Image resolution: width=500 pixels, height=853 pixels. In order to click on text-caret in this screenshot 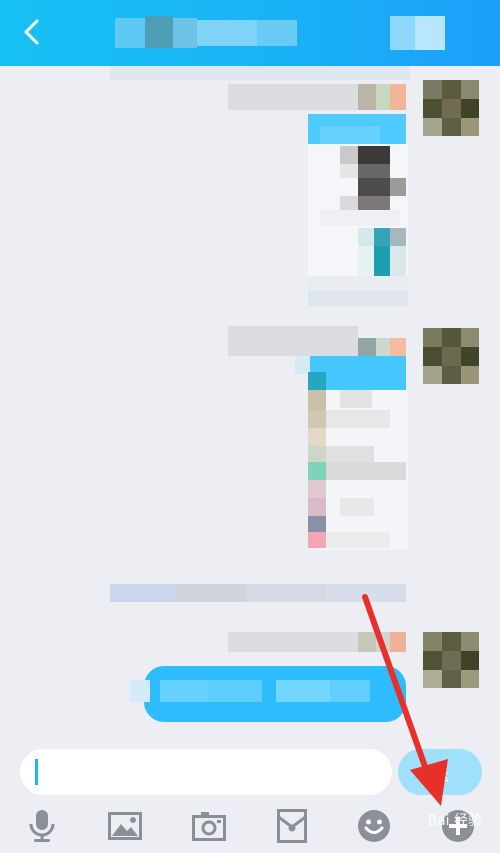, I will do `click(36, 772)`.